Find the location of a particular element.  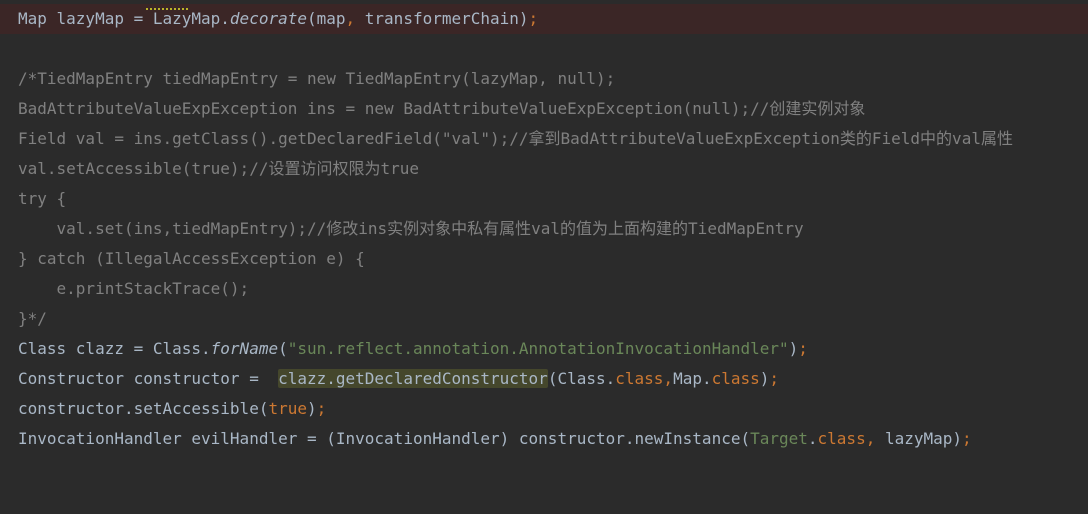

code-line-7: try { is located at coordinates (544, 199).